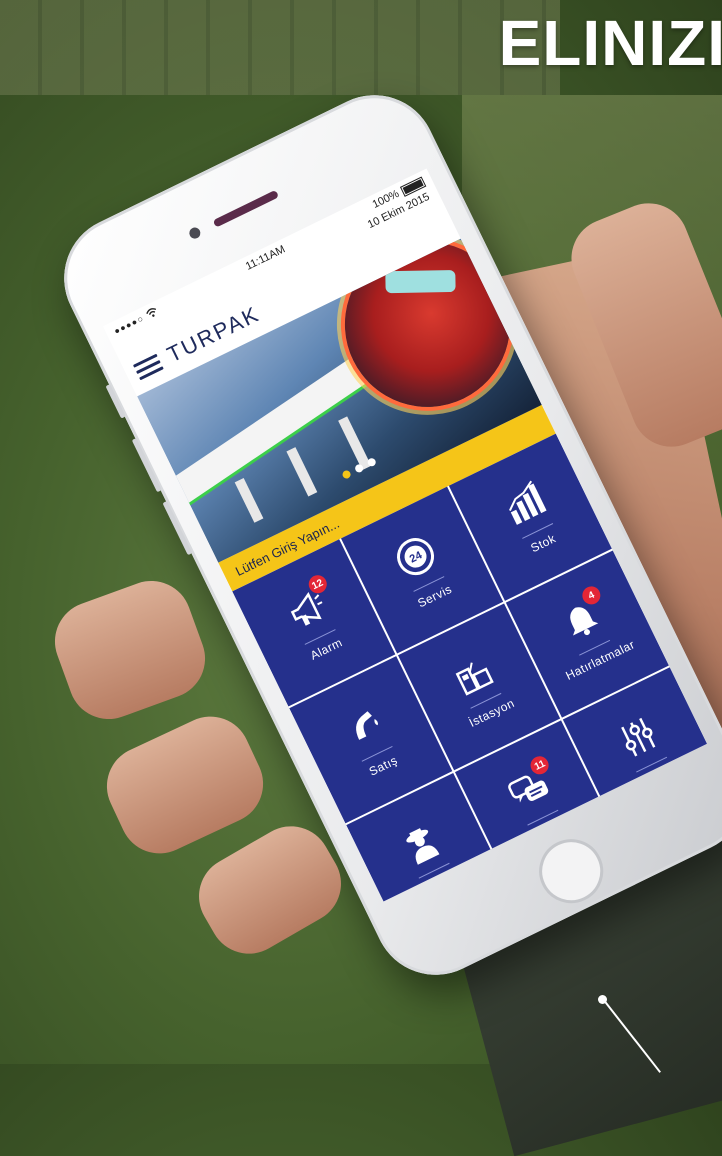  Describe the element at coordinates (359, 468) in the screenshot. I see `carousel-dot` at that location.